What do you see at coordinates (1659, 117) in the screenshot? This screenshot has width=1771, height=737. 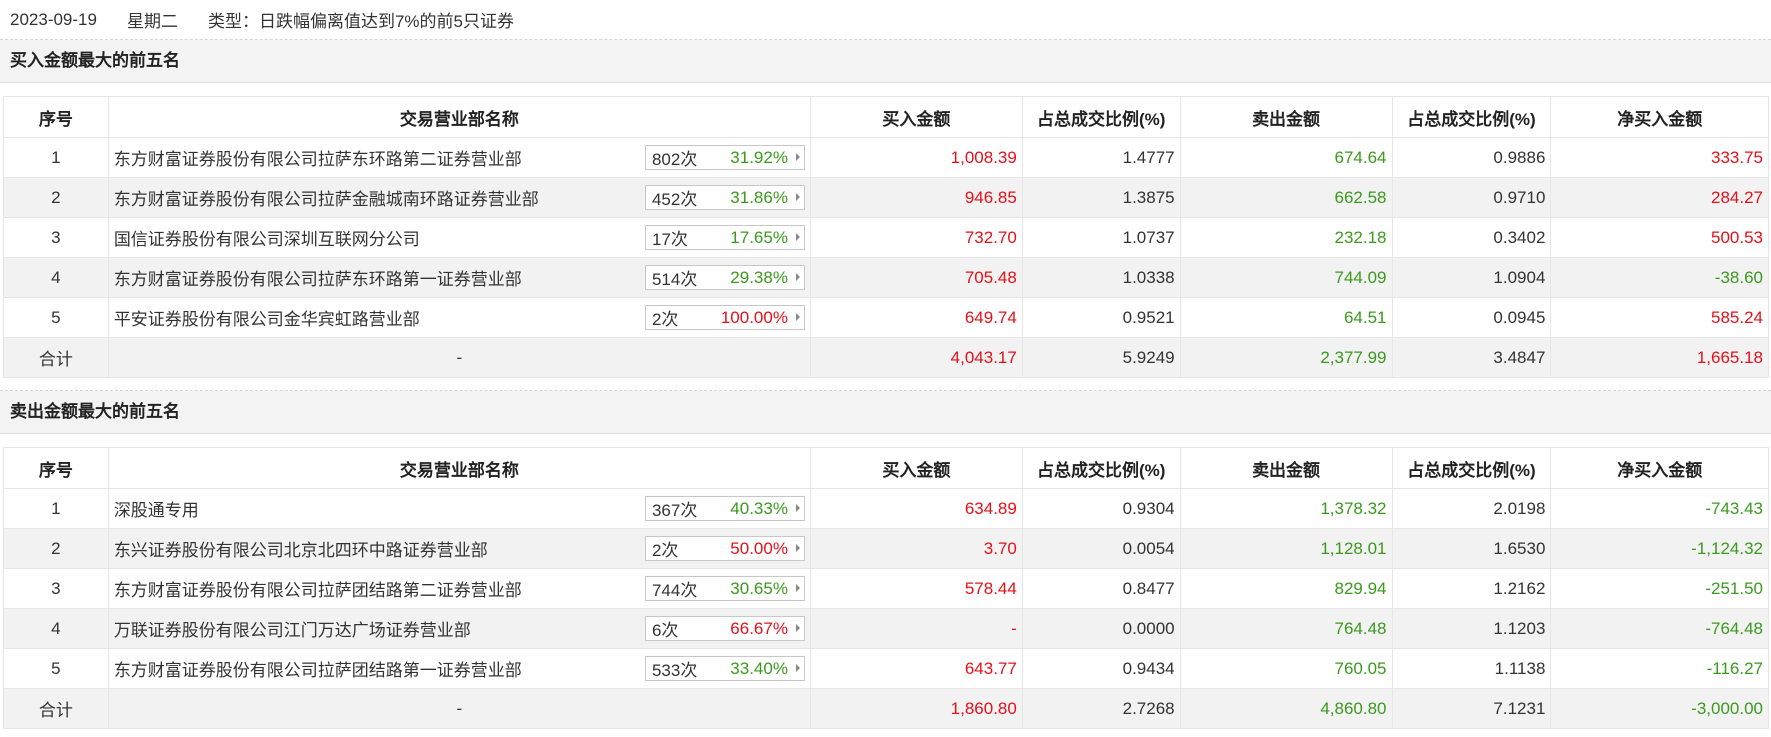 I see `col-net-buy: 净买入金额` at bounding box center [1659, 117].